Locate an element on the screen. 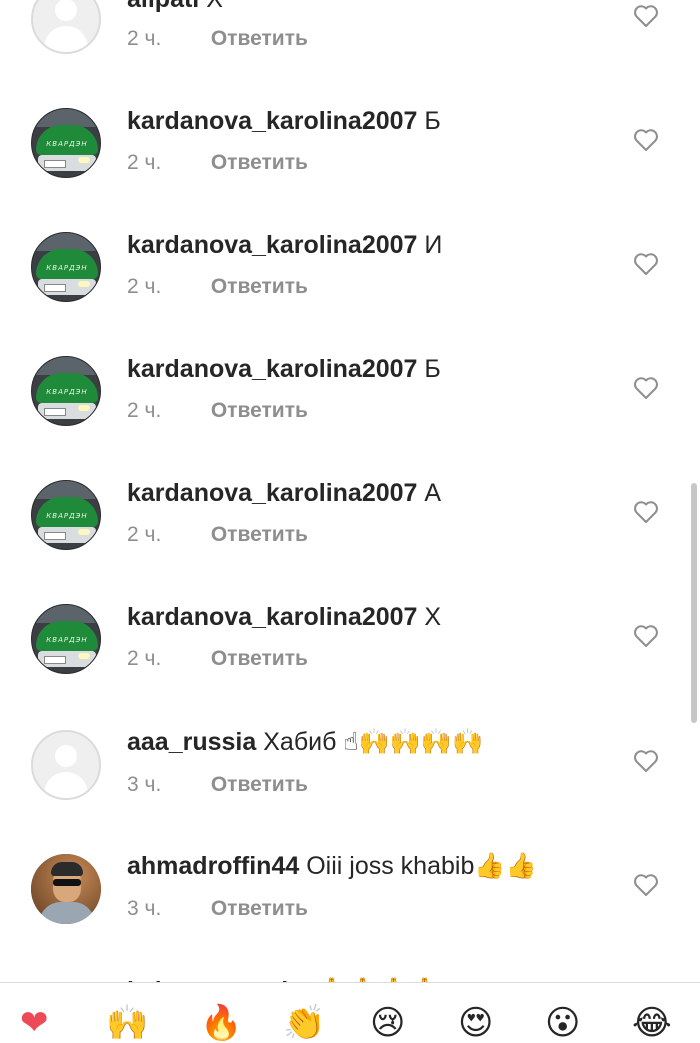  emoji-crying-button: 😢 is located at coordinates (387, 1023).